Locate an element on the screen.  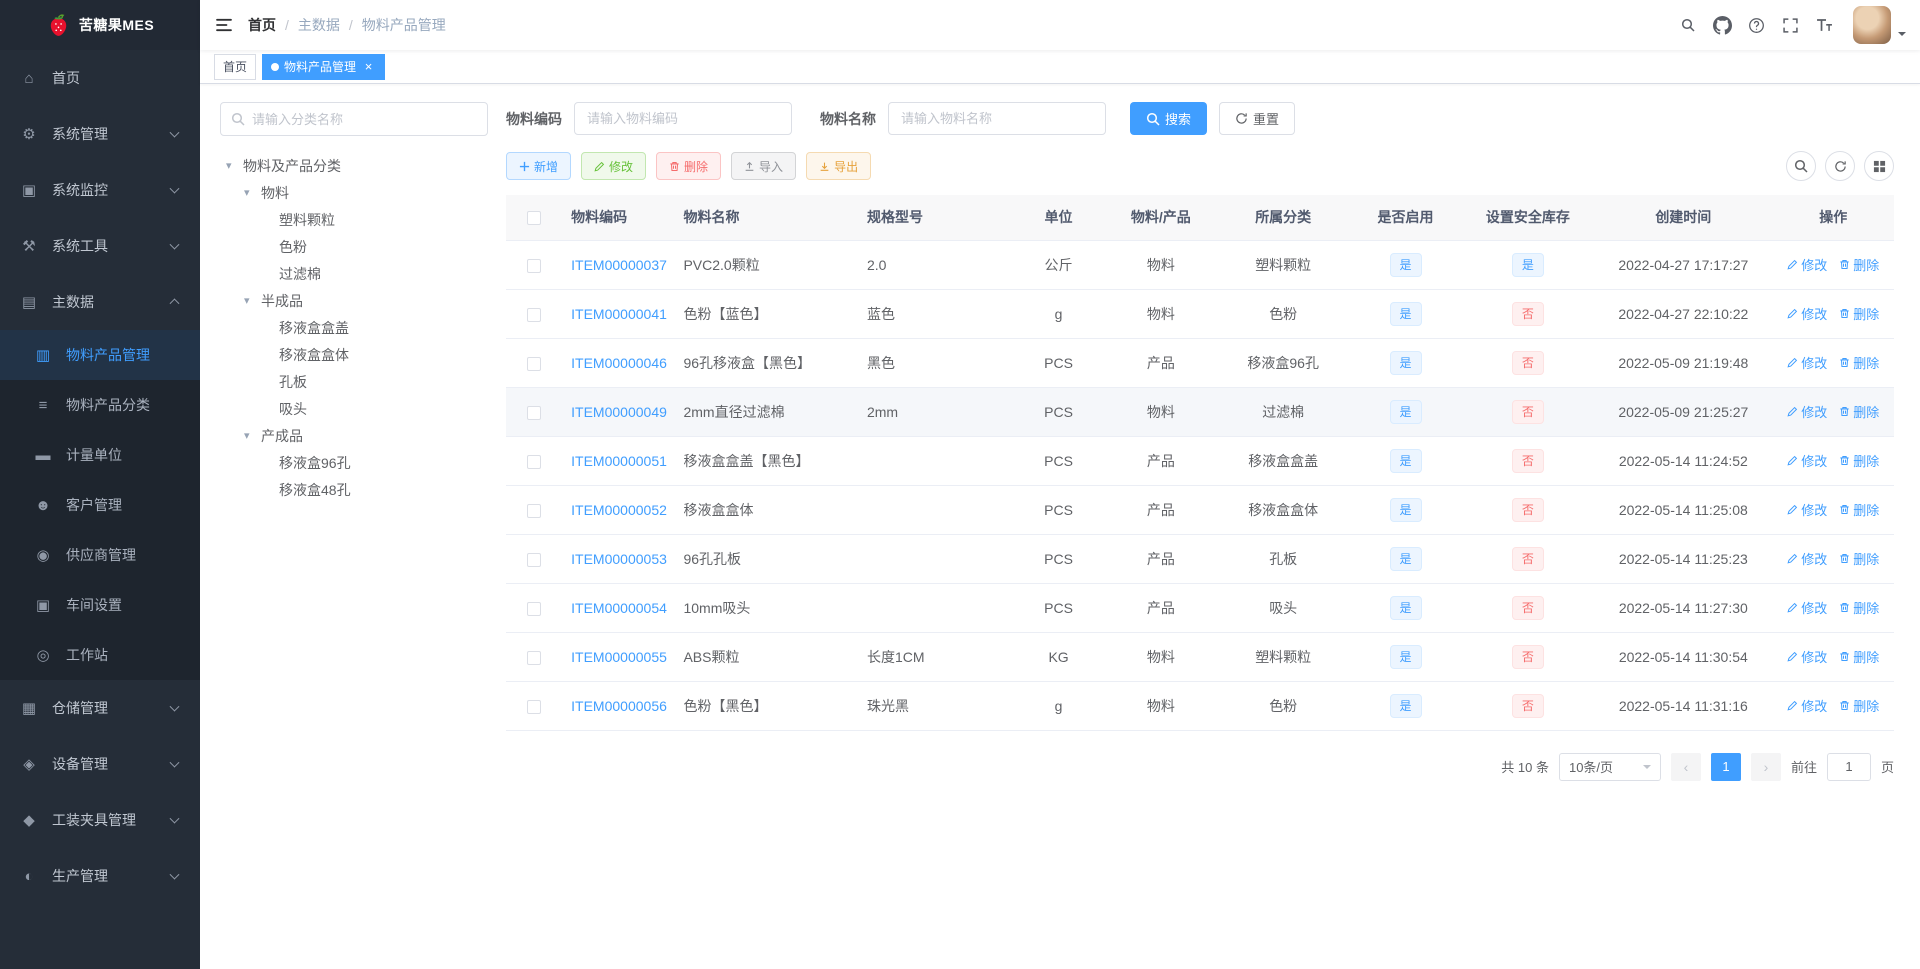
sidebar-subitem-supplier-management: ◉ 供应商管理 is located at coordinates (100, 555).